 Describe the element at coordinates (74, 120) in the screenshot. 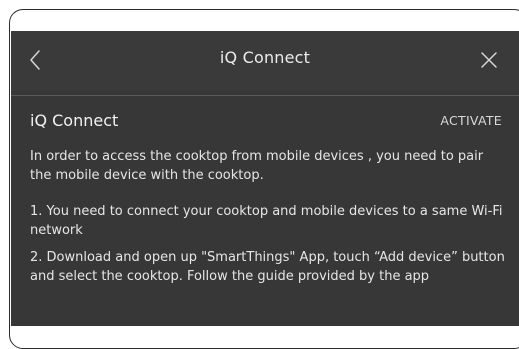

I see `section-title: iQ Connect` at that location.